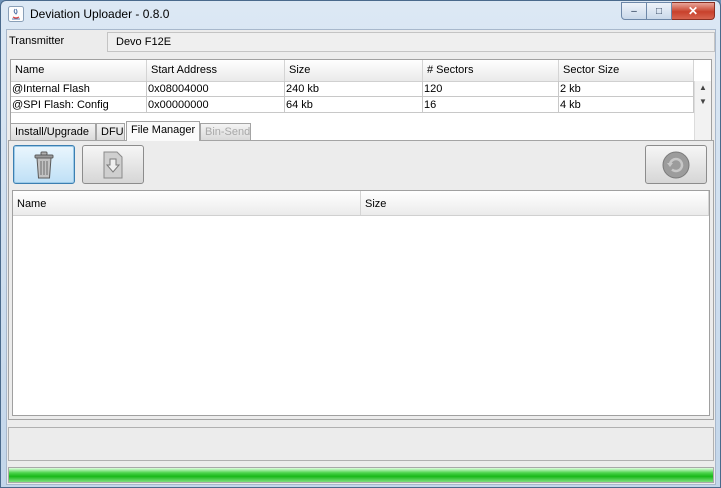  What do you see at coordinates (626, 89) in the screenshot?
I see `table-cell: 2 kb` at bounding box center [626, 89].